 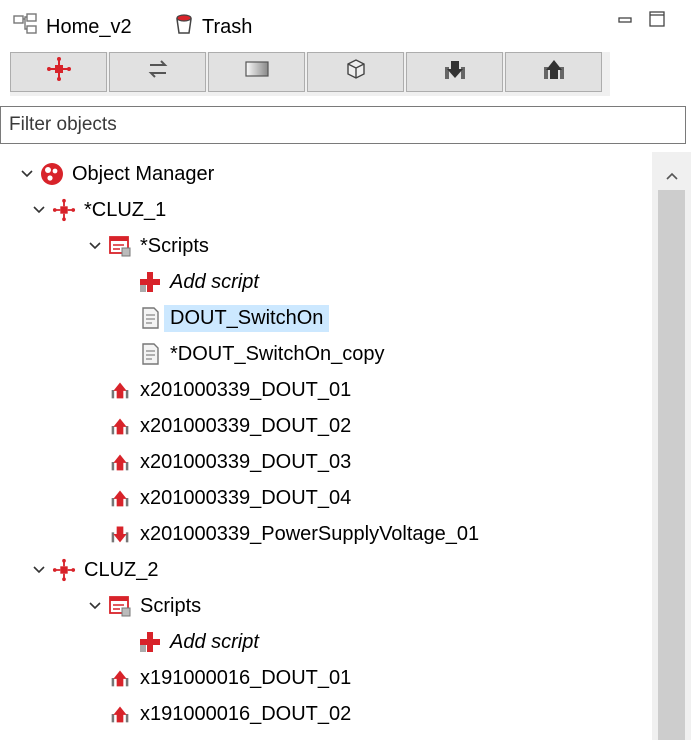 I want to click on maximize-icon, so click(x=657, y=22).